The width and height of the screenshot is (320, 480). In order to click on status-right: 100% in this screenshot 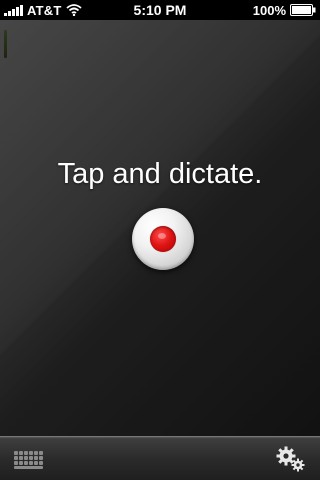, I will do `click(284, 10)`.